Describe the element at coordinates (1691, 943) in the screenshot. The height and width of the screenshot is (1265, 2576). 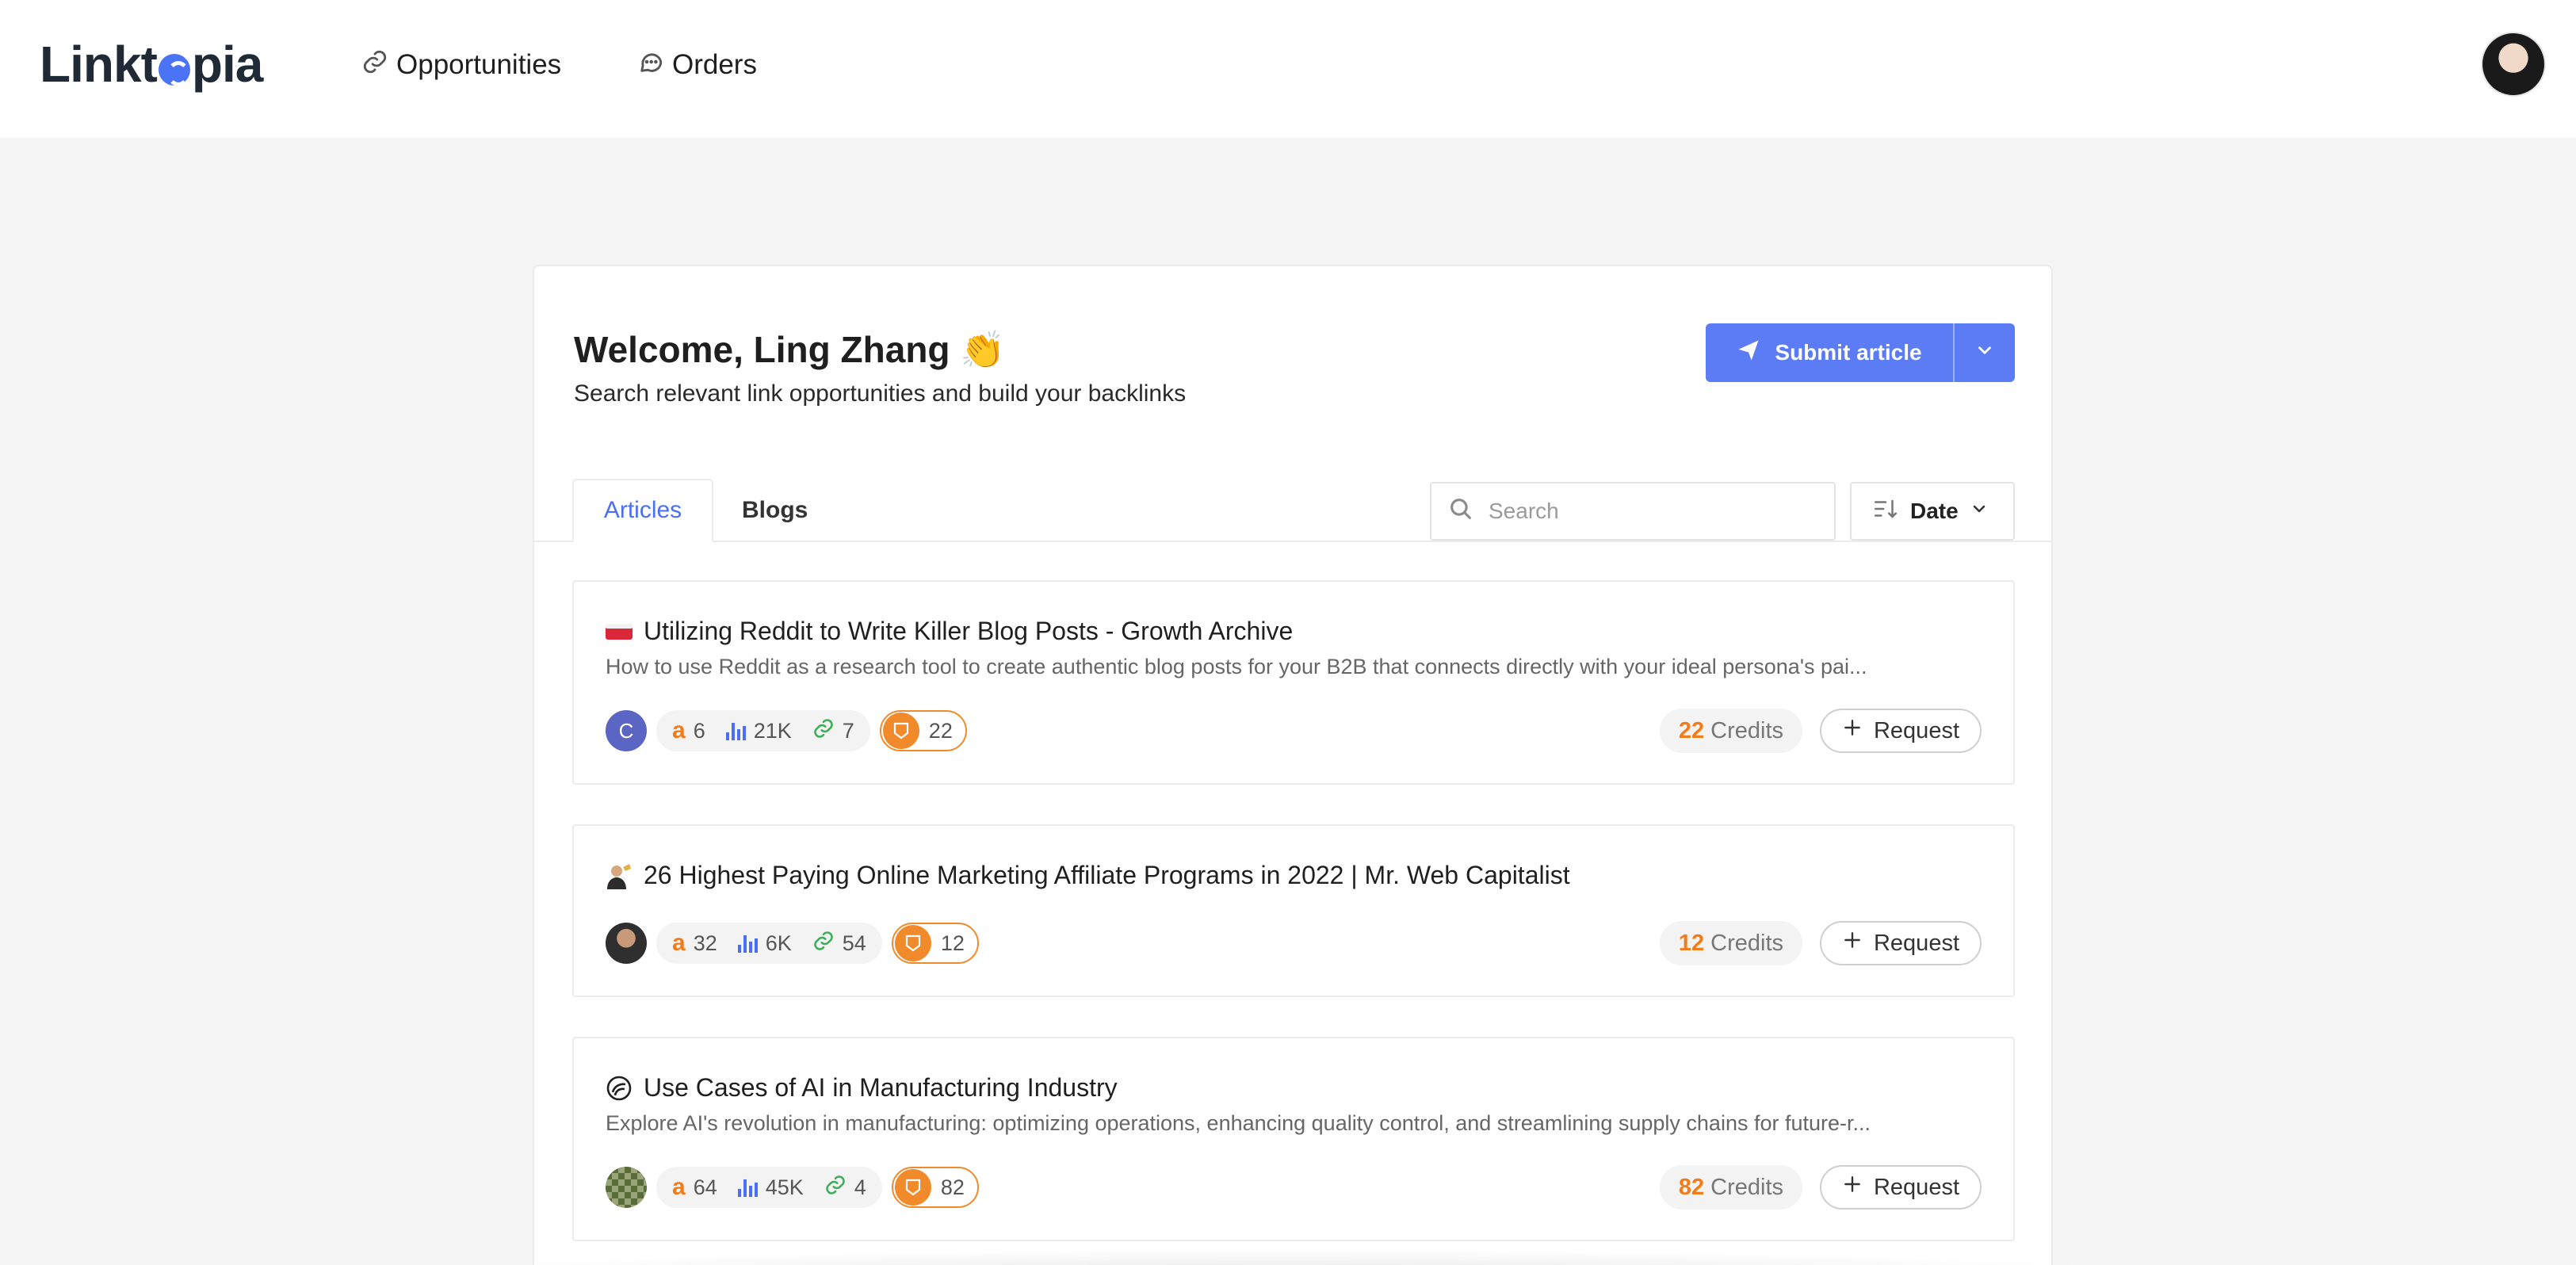
I see `credits-value: 12` at that location.